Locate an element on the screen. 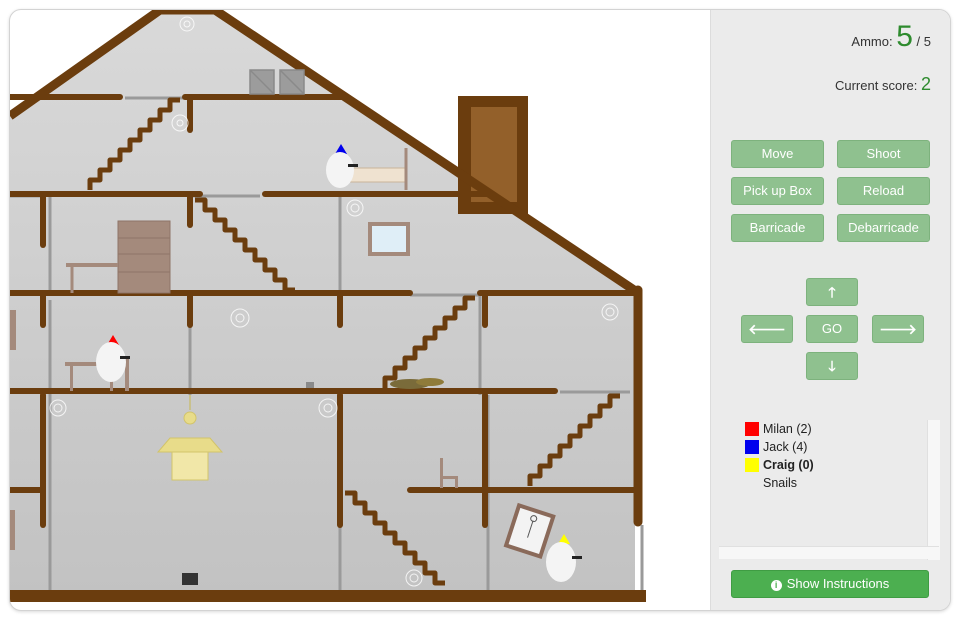 Image resolution: width=960 pixels, height=619 pixels. player-item: Snails is located at coordinates (779, 483).